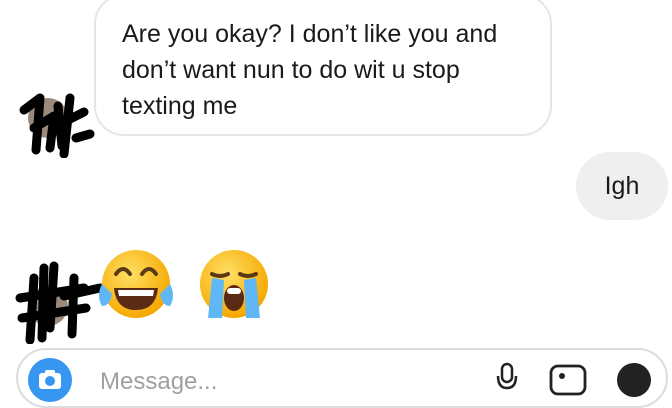  Describe the element at coordinates (234, 284) in the screenshot. I see `loudly-crying-face-icon` at that location.